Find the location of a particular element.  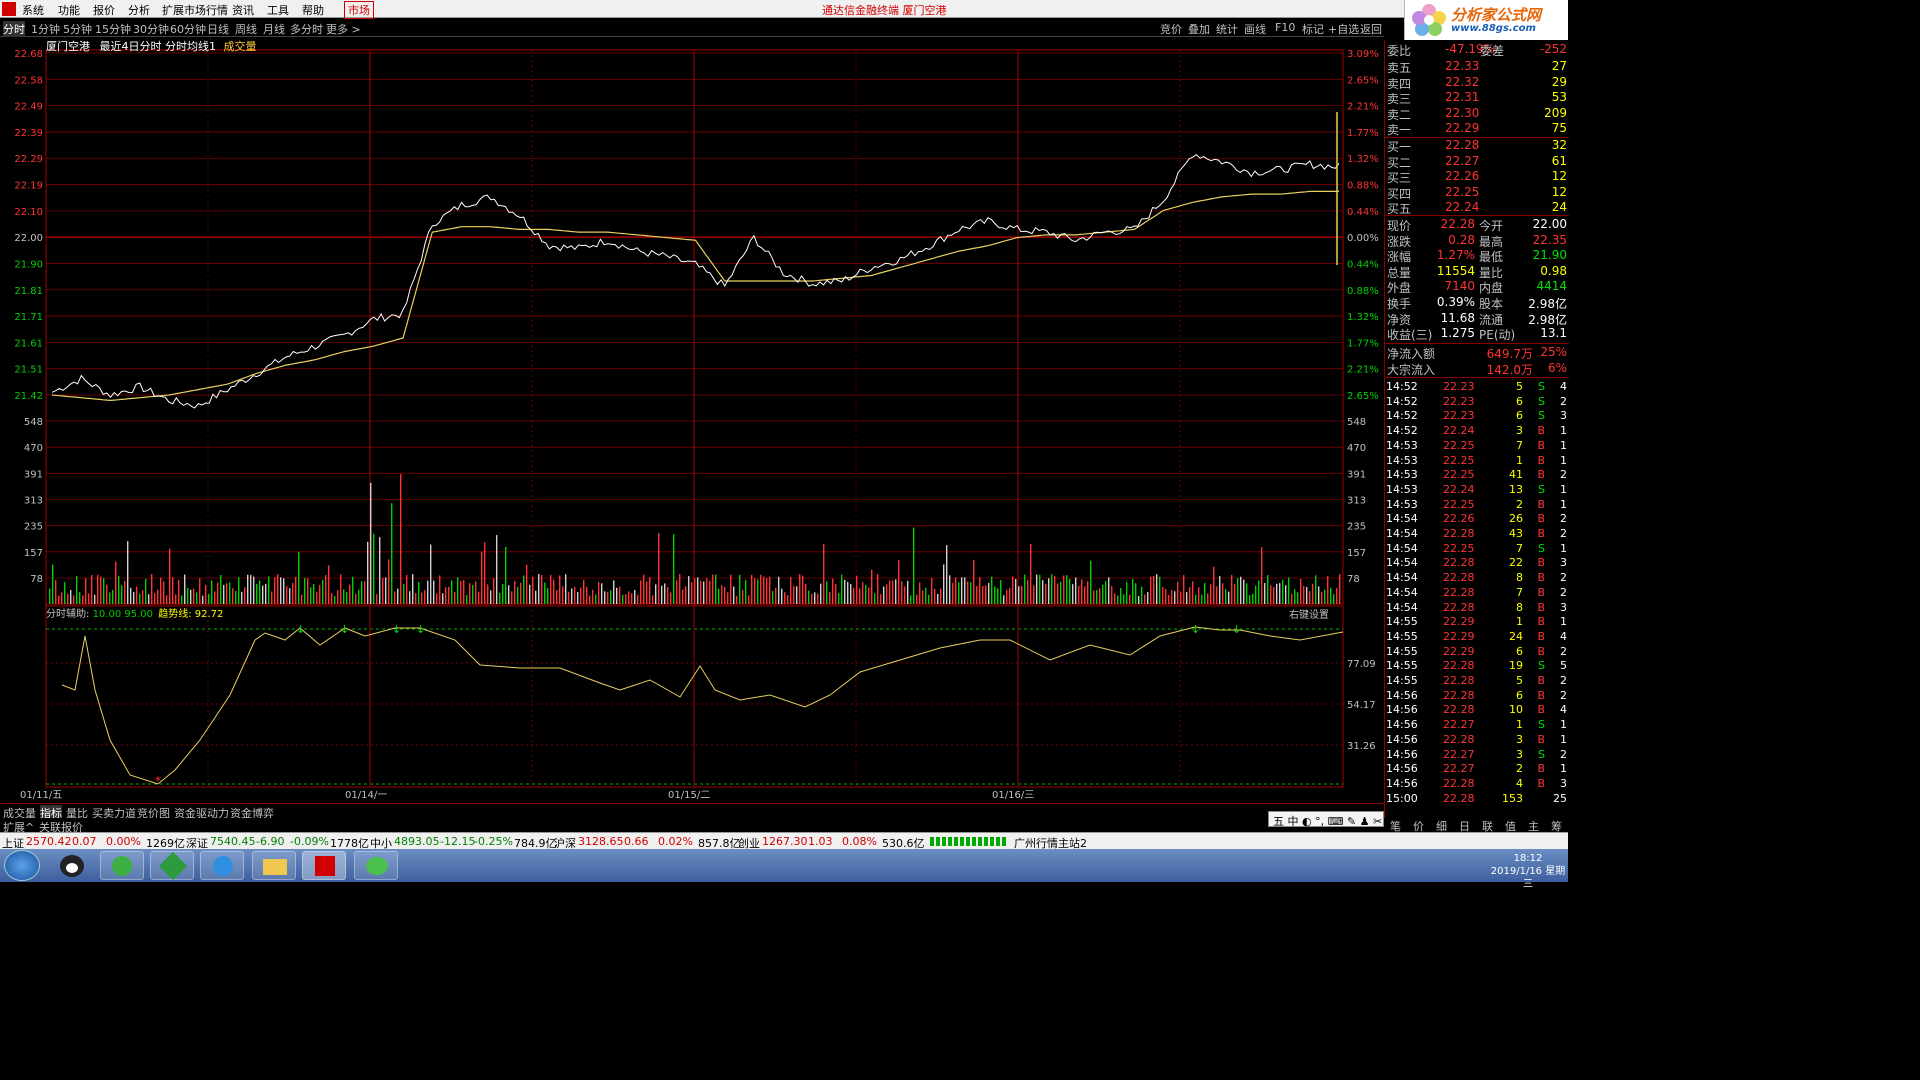

trade-tick-row: 14:56 22.28 6 B 2 is located at coordinates (1477, 696).